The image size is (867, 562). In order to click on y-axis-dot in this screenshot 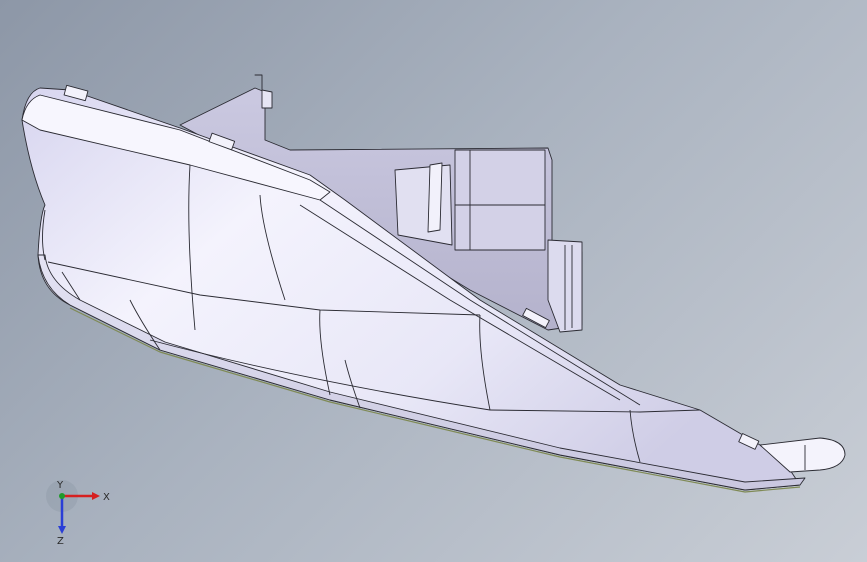, I will do `click(62, 496)`.